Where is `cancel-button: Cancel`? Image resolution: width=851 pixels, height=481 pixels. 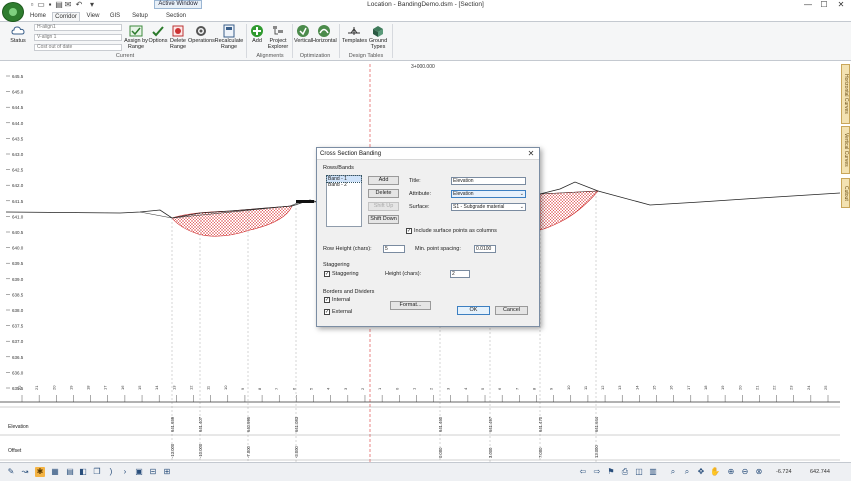
cancel-button: Cancel is located at coordinates (511, 310).